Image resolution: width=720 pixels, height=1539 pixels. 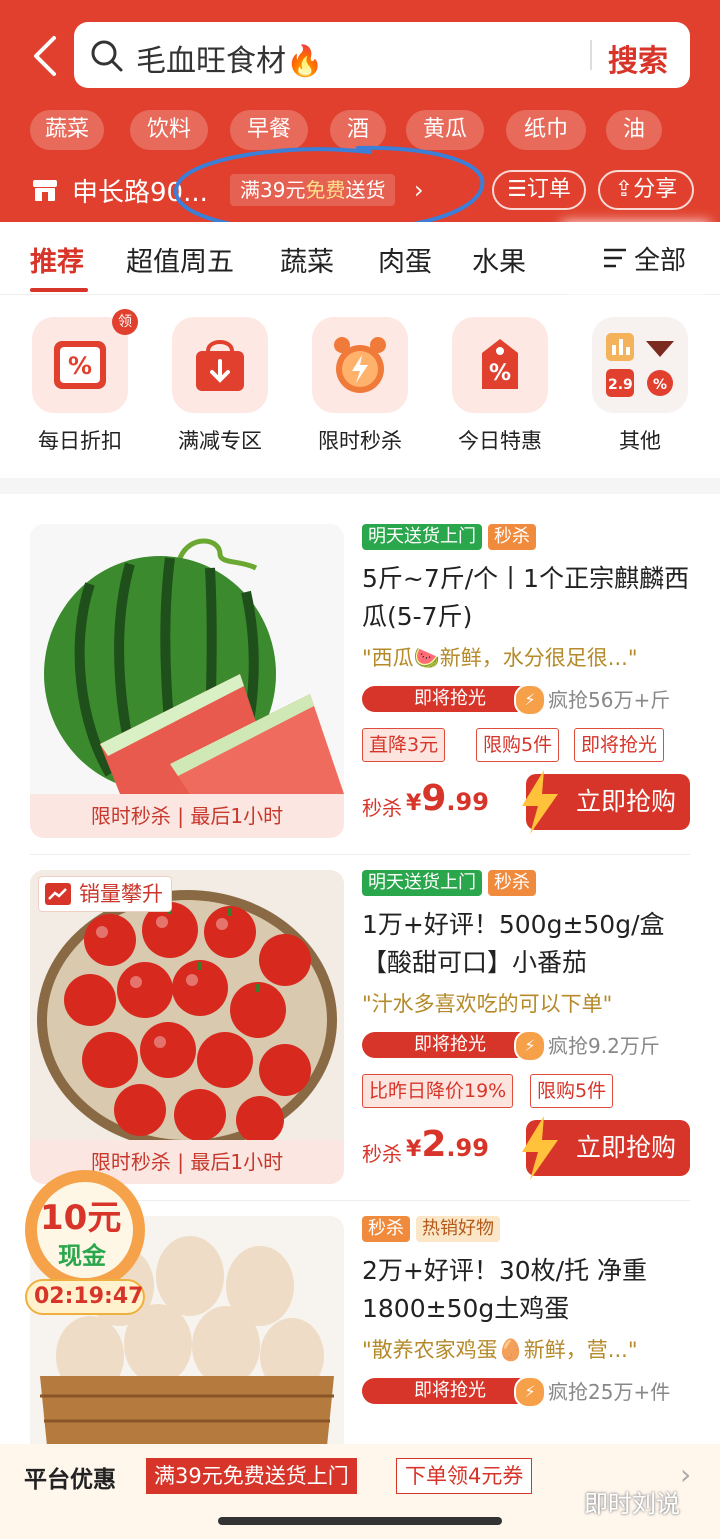 I want to click on category-shortcuts: % 领 每日折扣 满减专区 限时秒杀 % 今日特惠 % 2.9 其他, so click(x=360, y=386).